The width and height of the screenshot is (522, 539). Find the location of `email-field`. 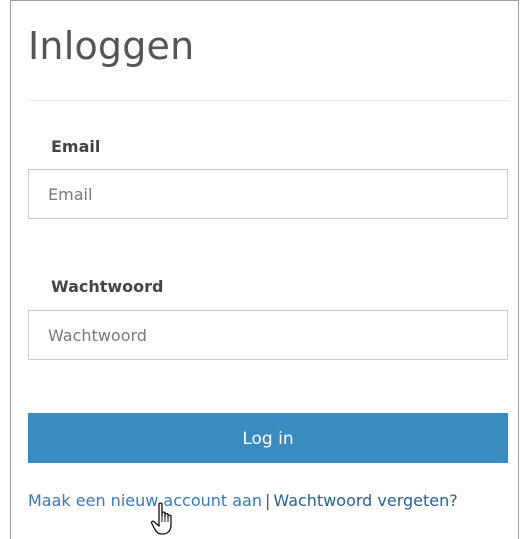

email-field is located at coordinates (268, 194).